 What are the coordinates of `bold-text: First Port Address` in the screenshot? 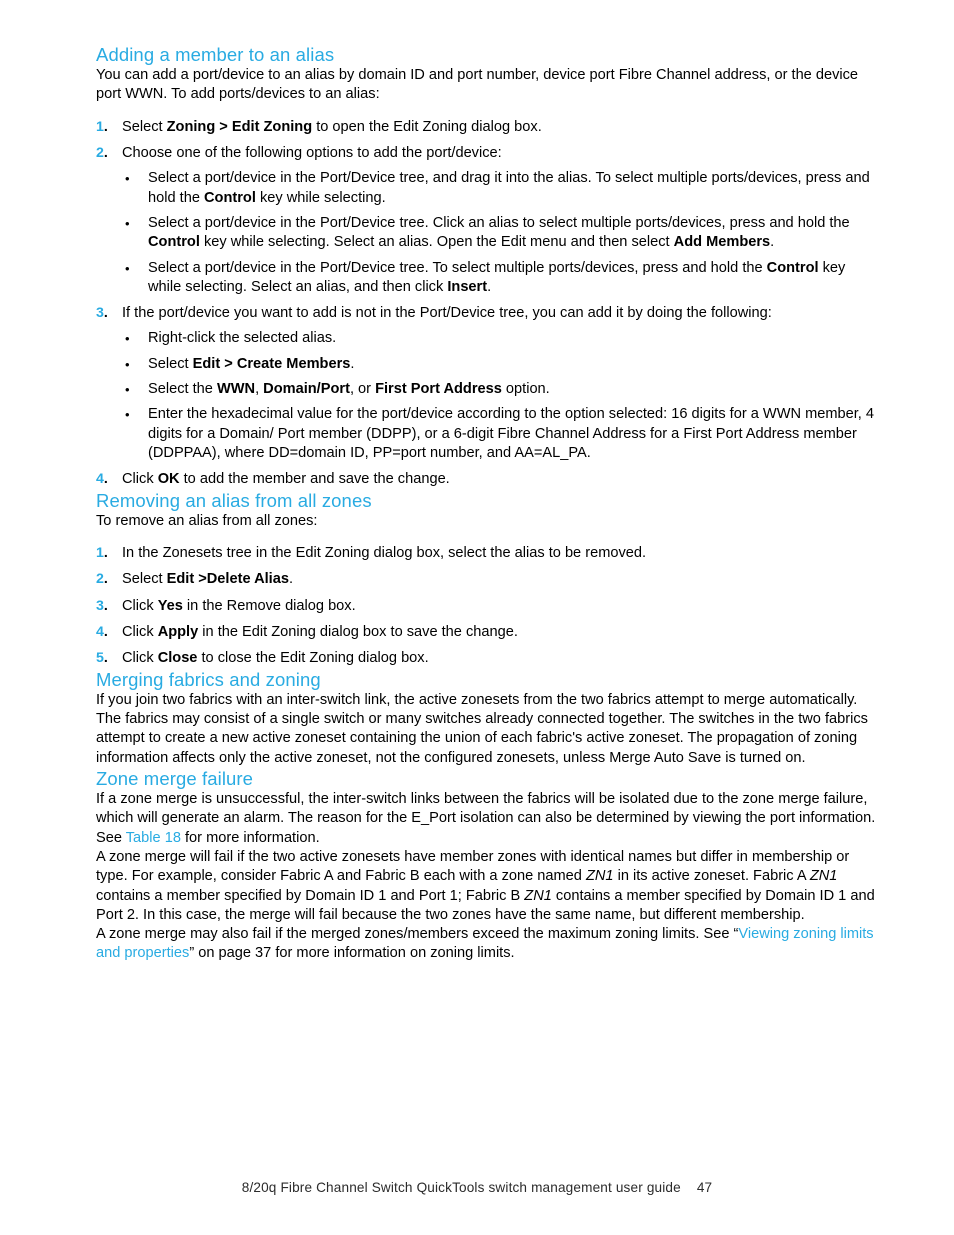 It's located at (438, 389).